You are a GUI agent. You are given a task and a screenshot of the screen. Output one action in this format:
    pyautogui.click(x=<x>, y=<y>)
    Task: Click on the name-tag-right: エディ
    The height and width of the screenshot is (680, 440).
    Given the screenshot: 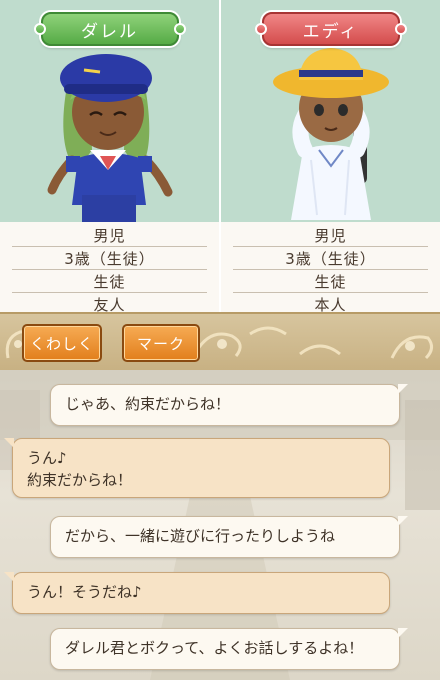 What is the action you would take?
    pyautogui.click(x=330, y=29)
    